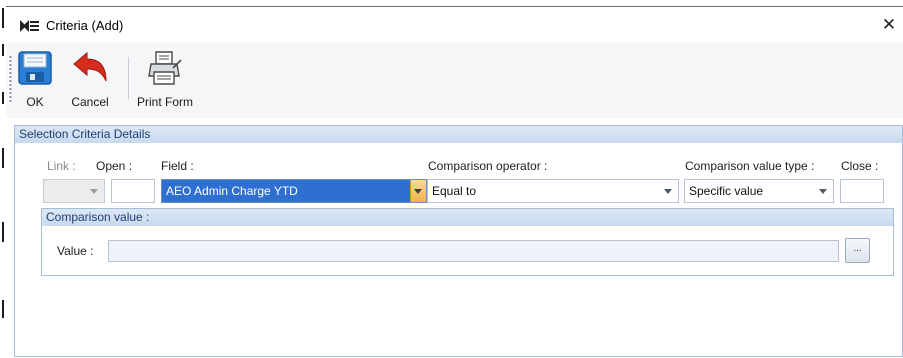 The image size is (903, 358). What do you see at coordinates (29, 26) in the screenshot?
I see `criteria-icon` at bounding box center [29, 26].